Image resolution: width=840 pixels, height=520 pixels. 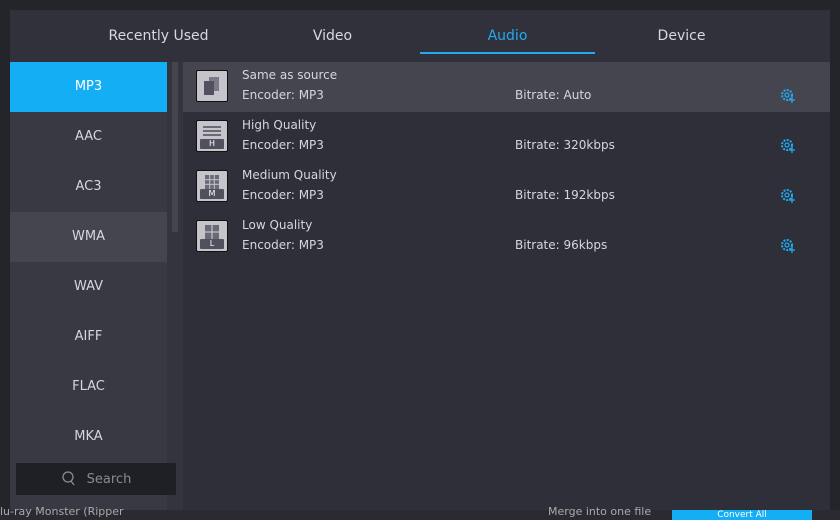 What do you see at coordinates (62, 511) in the screenshot?
I see `output-label: lu-ray Monster (Ripper` at bounding box center [62, 511].